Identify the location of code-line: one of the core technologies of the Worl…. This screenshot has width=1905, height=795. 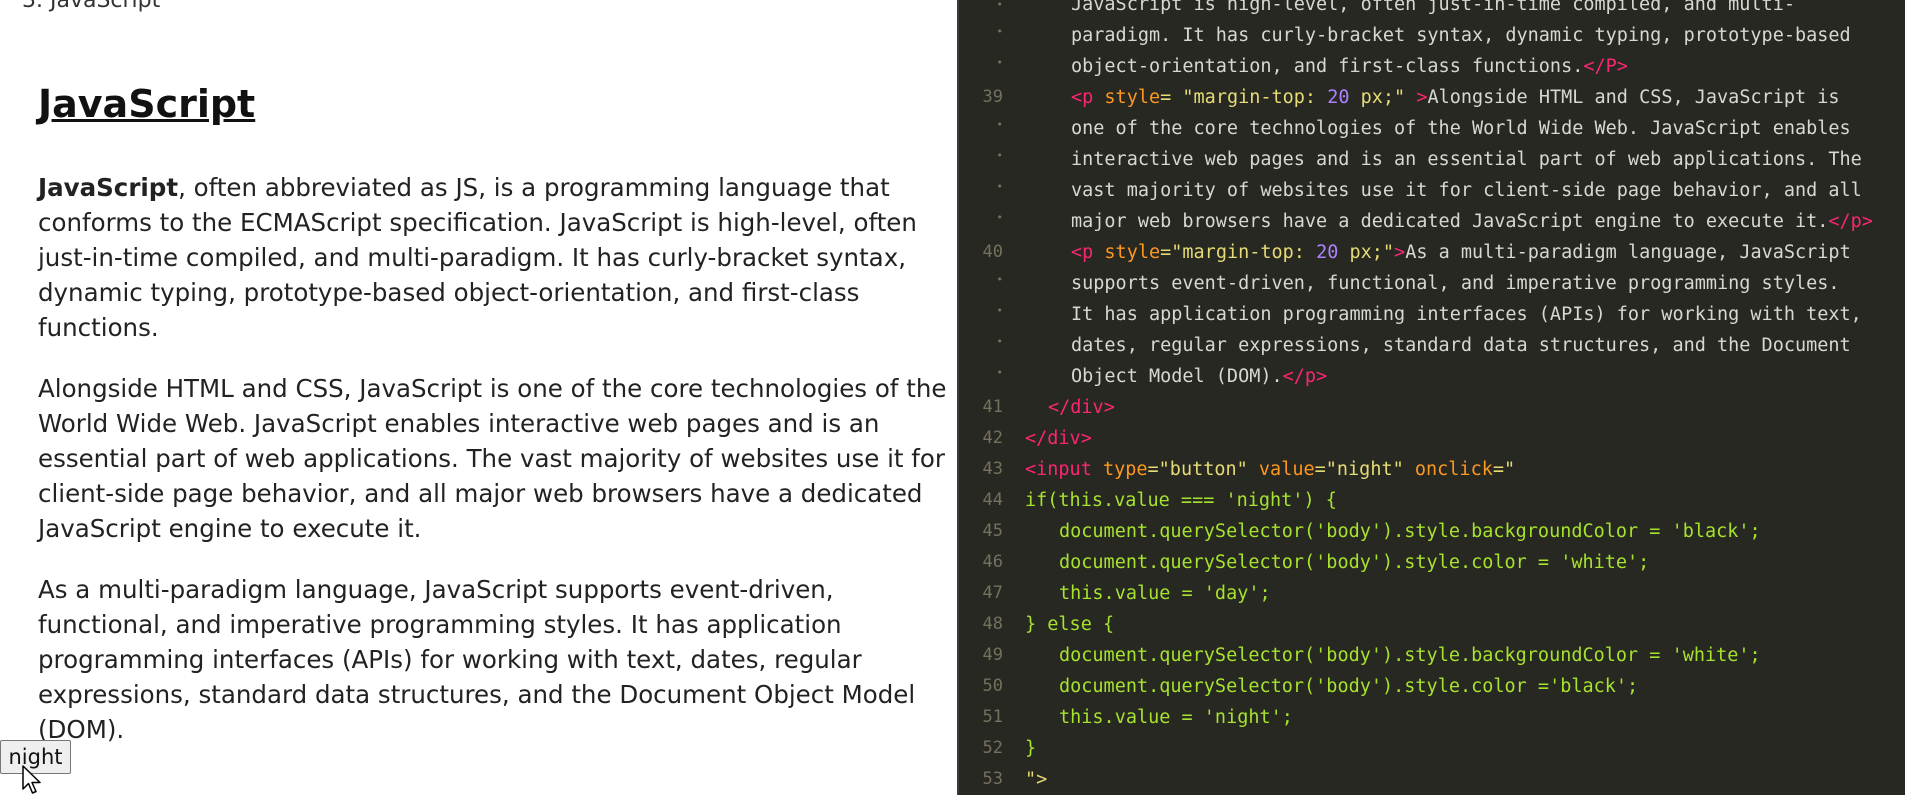
(1461, 128).